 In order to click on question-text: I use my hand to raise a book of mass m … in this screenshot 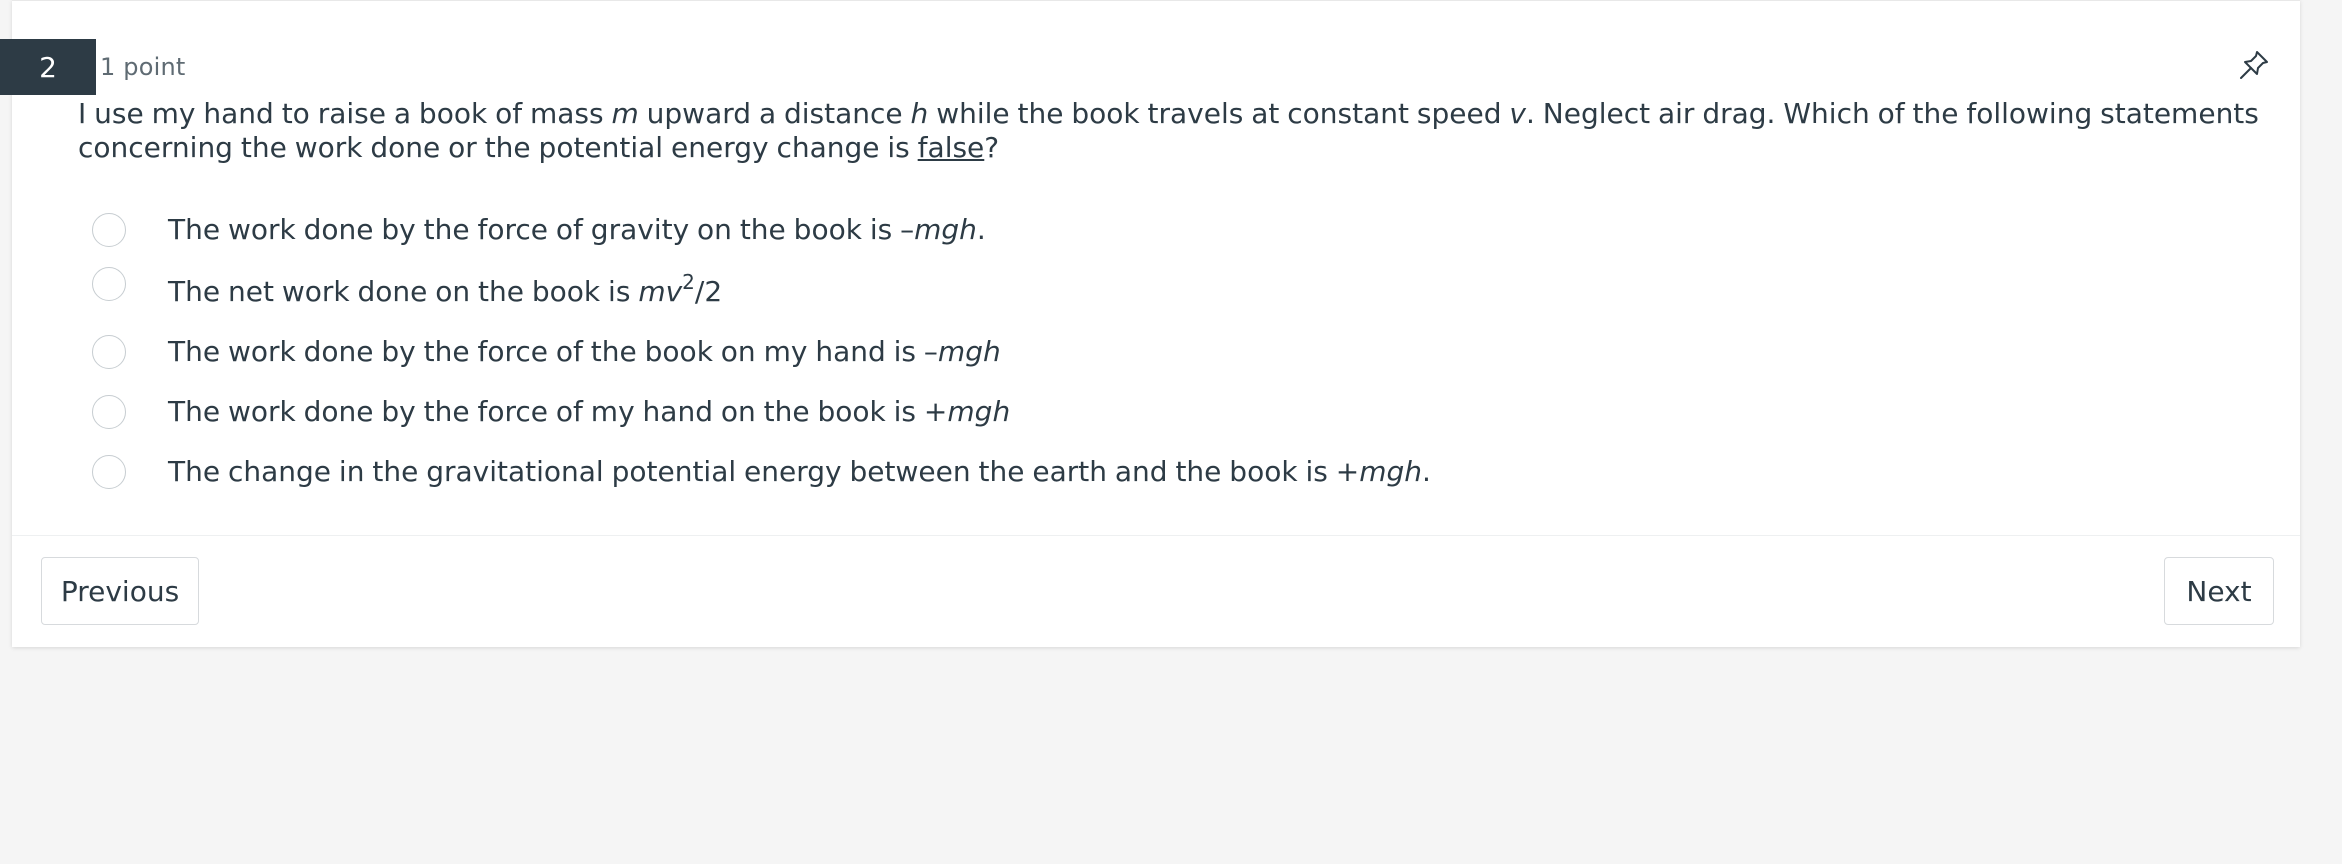, I will do `click(1186, 131)`.